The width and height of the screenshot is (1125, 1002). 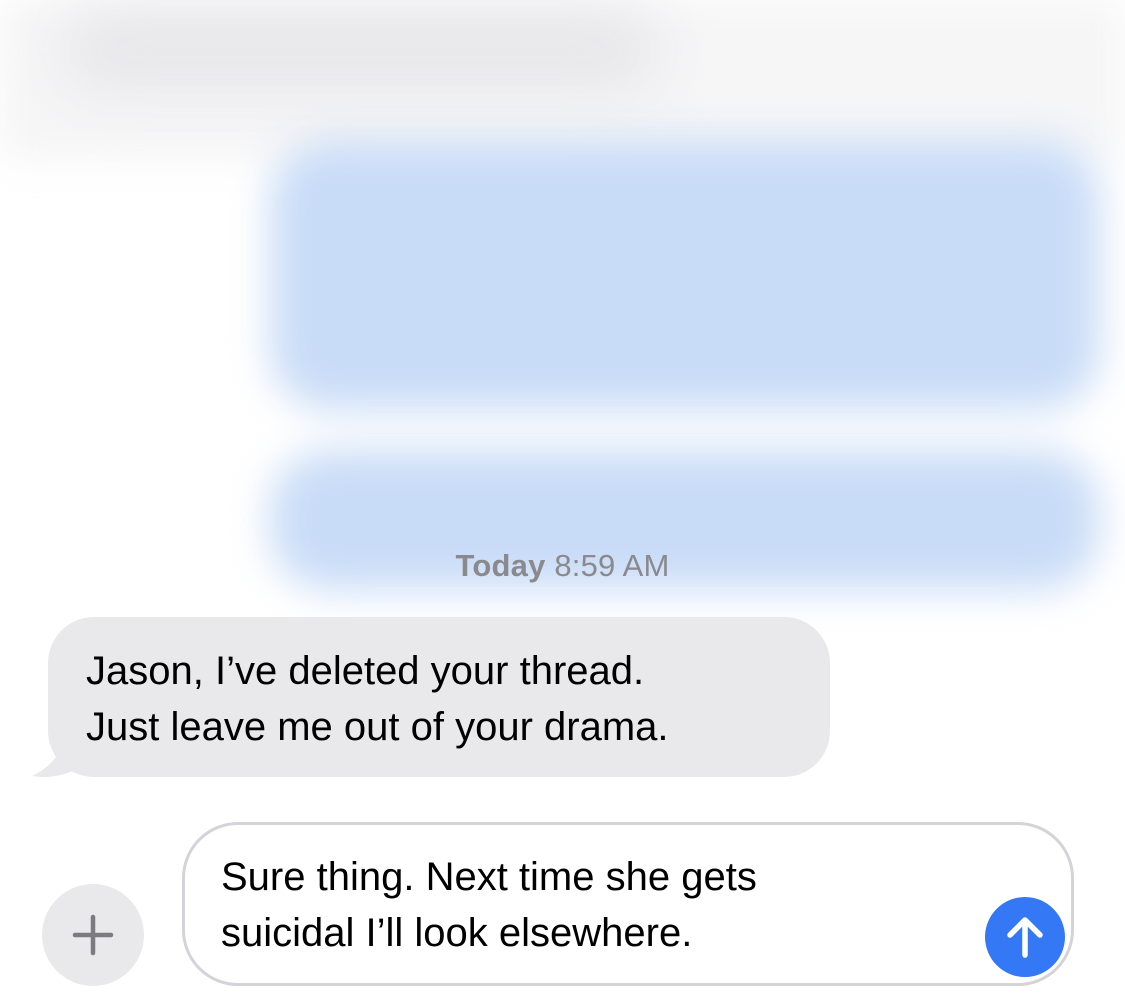 I want to click on add-attachment-button, so click(x=93, y=935).